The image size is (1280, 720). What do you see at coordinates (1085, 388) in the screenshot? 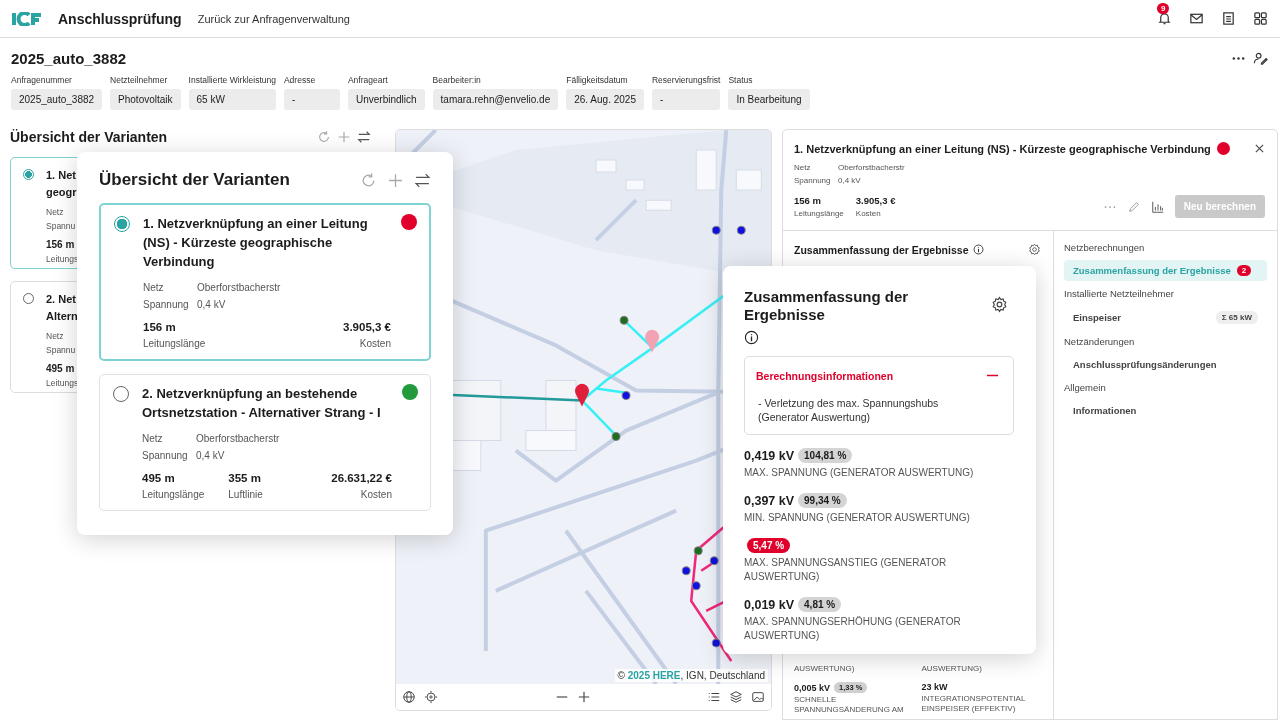
I see `nav-heading: Allgemein` at bounding box center [1085, 388].